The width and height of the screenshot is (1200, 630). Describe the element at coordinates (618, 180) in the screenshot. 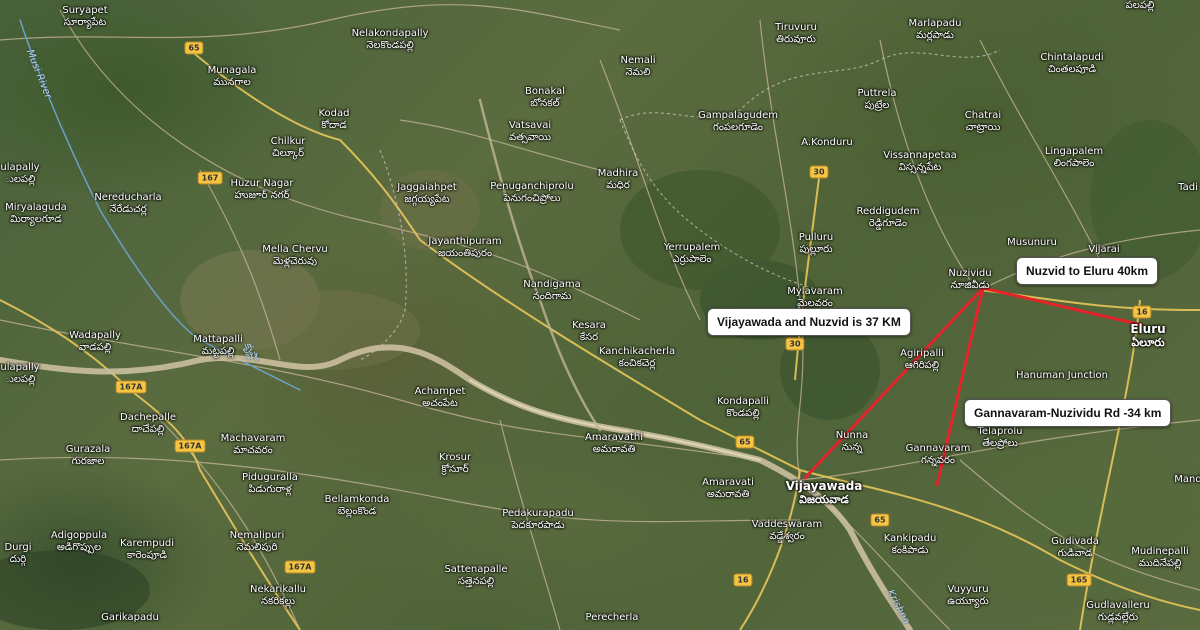

I see `place-label: Madhira మధిర` at that location.